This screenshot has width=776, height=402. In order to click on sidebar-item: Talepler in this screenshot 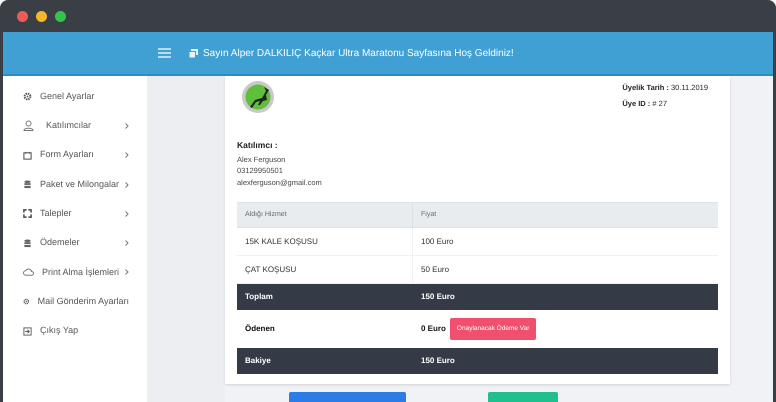, I will do `click(56, 214)`.